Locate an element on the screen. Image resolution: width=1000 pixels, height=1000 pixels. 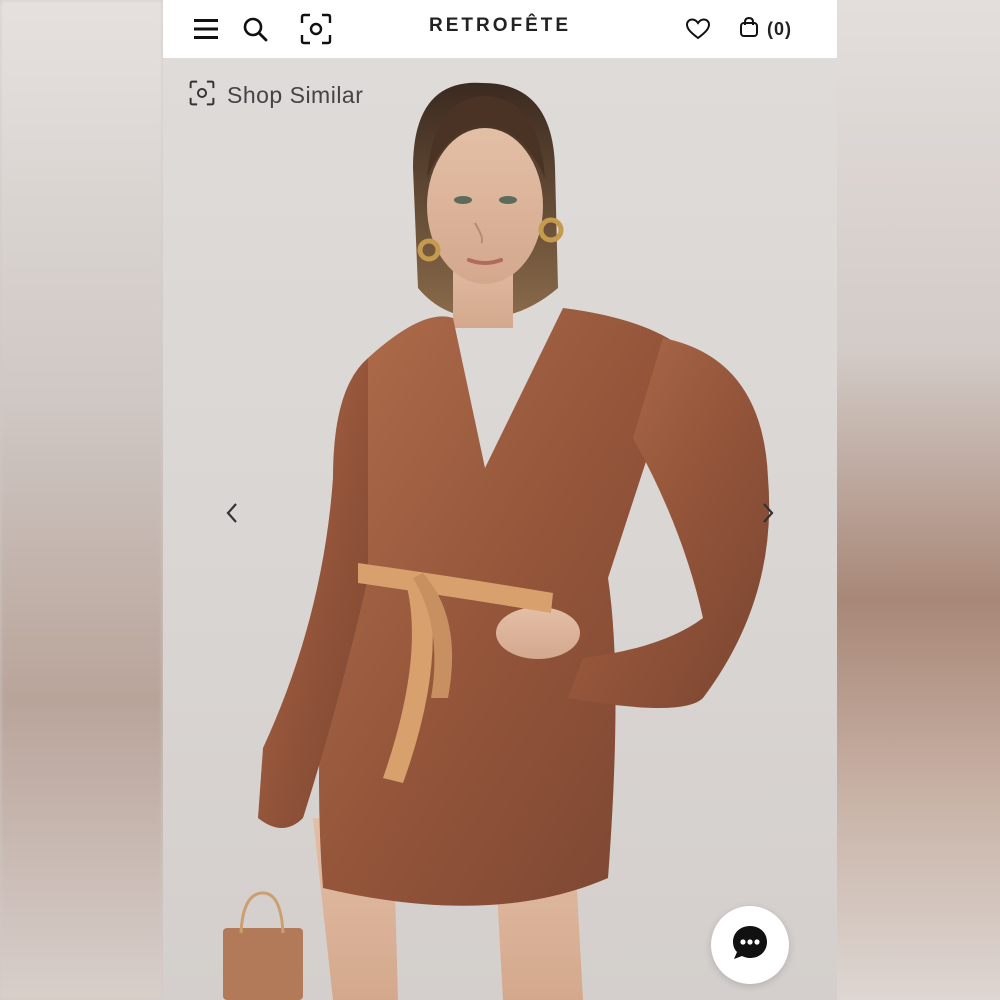
chat-button is located at coordinates (750, 945).